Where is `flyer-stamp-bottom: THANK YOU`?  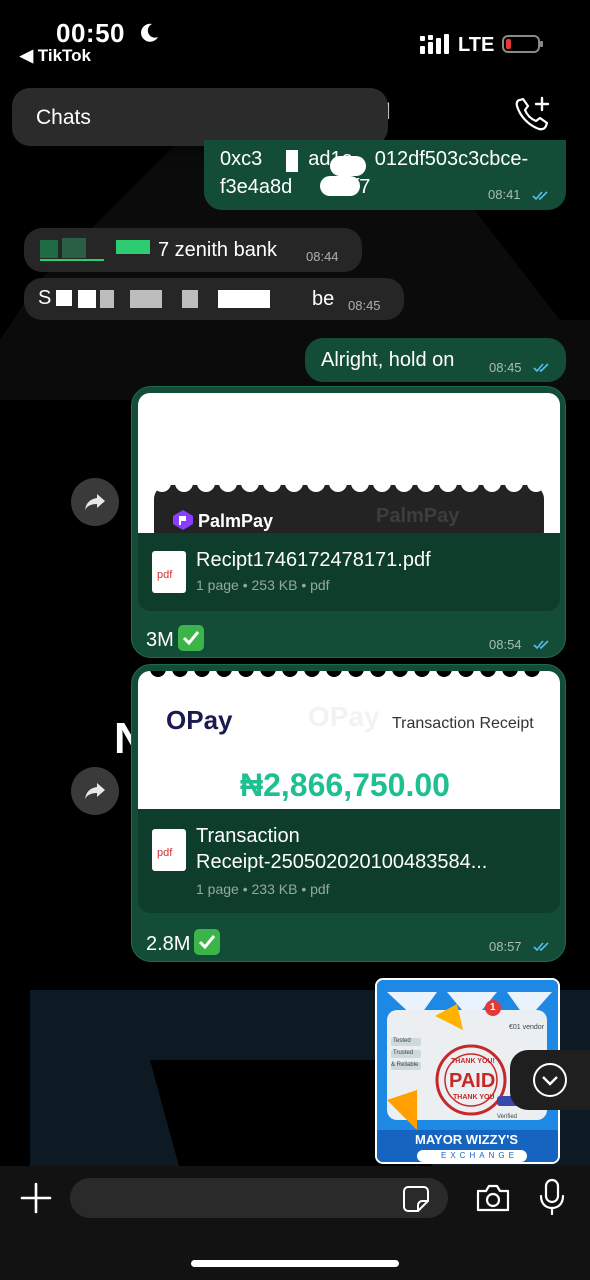 flyer-stamp-bottom: THANK YOU is located at coordinates (474, 1097).